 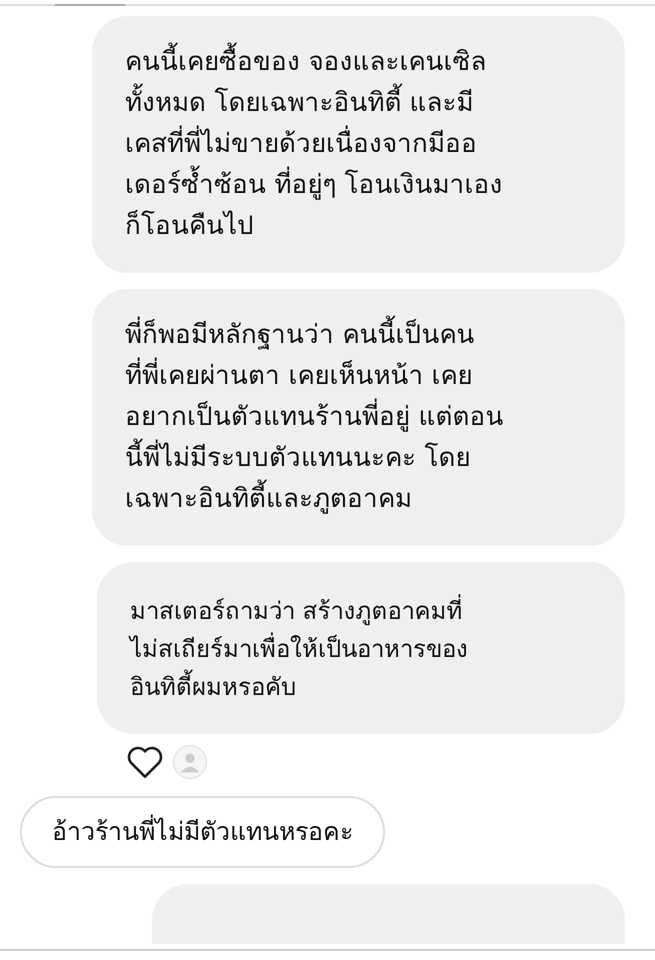 What do you see at coordinates (202, 832) in the screenshot?
I see `message-bubble: อ้าวร้านพี่ไม่มีตัวแทนหรอคะ` at bounding box center [202, 832].